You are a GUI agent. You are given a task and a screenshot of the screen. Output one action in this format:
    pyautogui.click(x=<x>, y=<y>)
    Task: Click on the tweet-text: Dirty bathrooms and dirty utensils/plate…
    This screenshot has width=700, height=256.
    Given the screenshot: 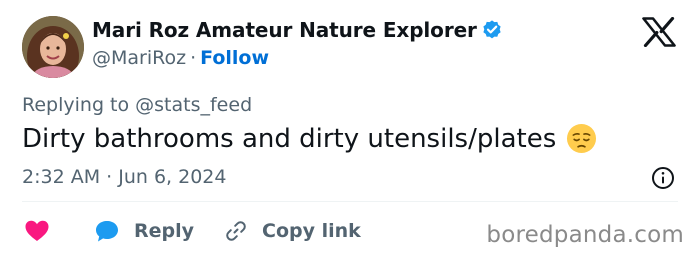 What is the action you would take?
    pyautogui.click(x=289, y=138)
    